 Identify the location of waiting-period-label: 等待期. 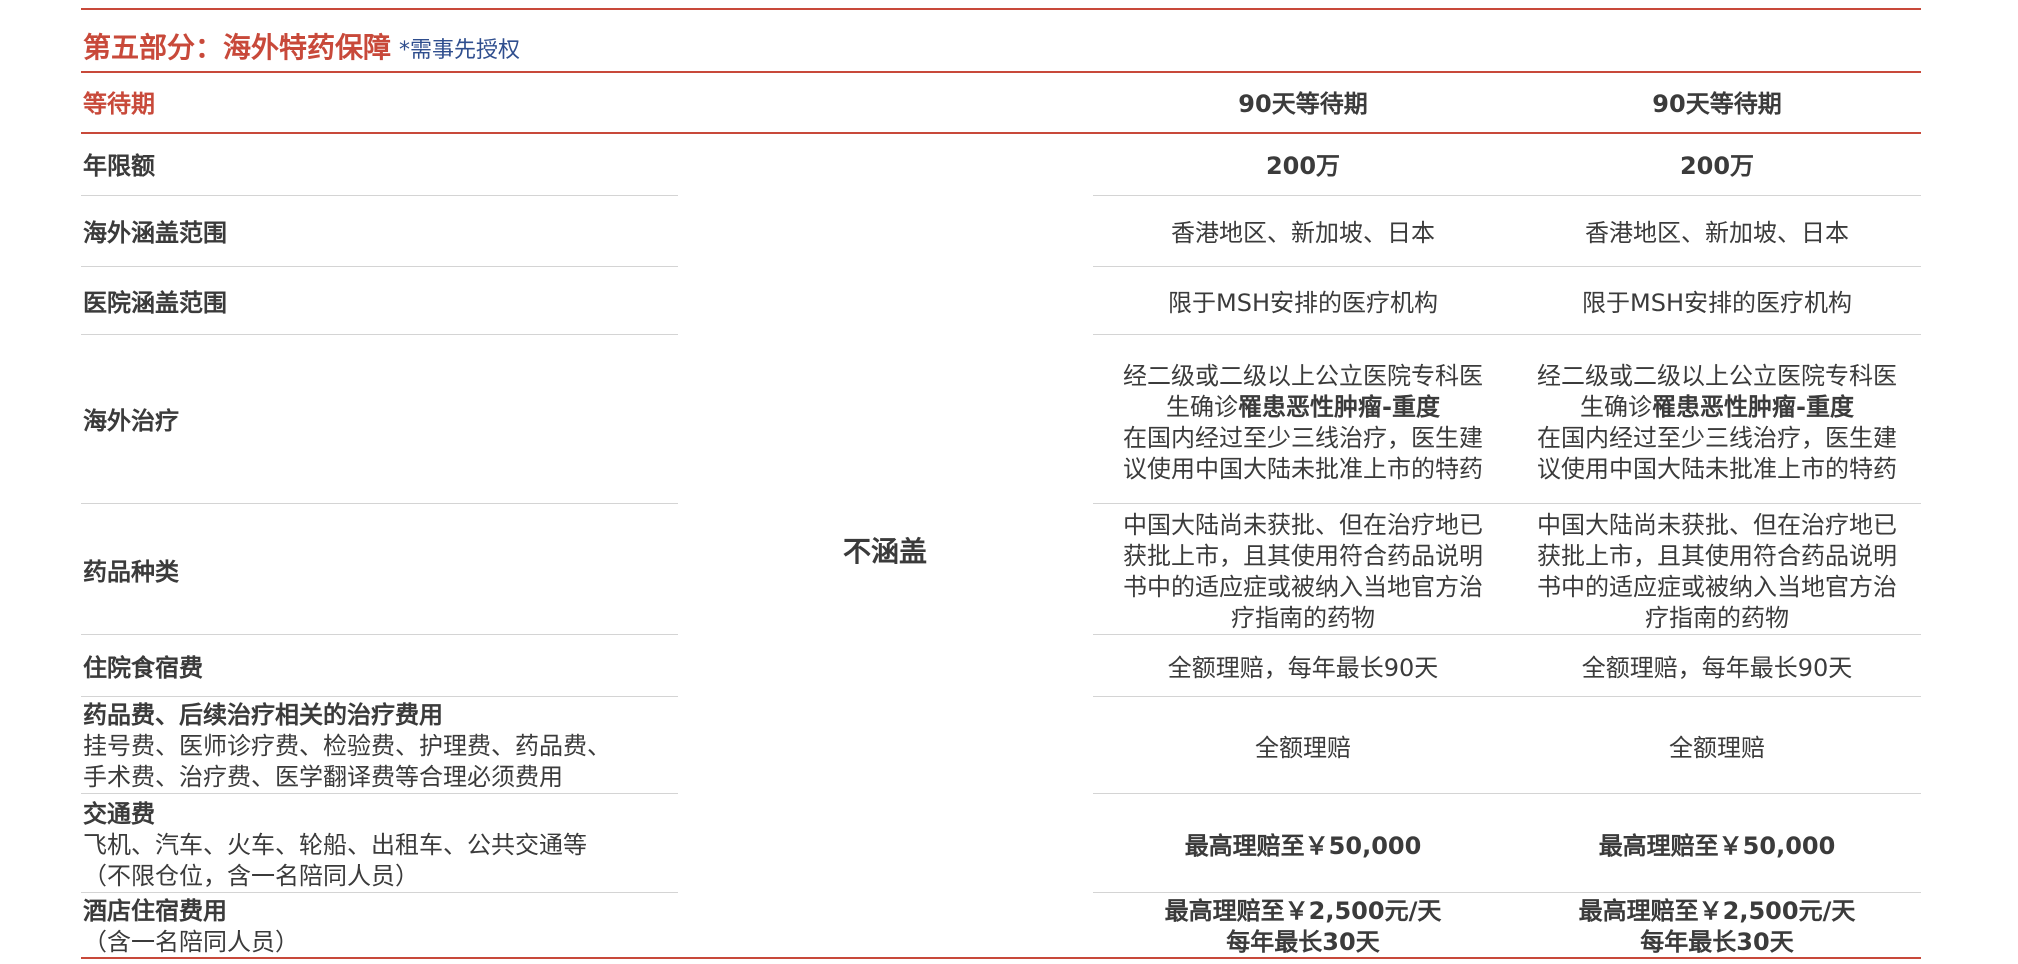
(119, 104).